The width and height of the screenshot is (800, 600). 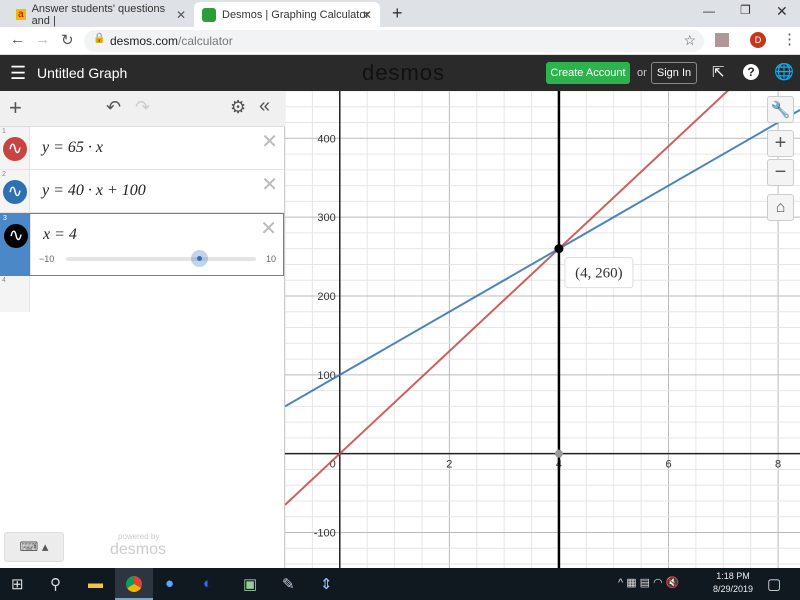 I want to click on new-tab-icon: +, so click(x=397, y=13).